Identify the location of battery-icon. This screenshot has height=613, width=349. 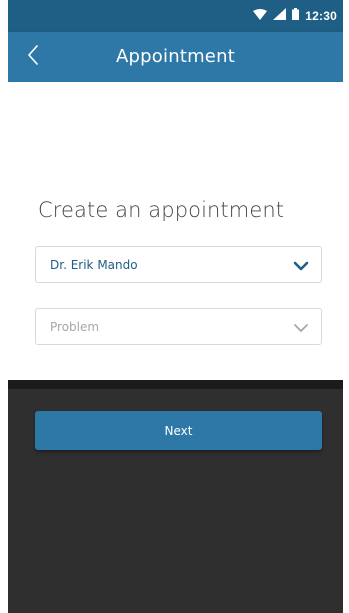
(296, 16).